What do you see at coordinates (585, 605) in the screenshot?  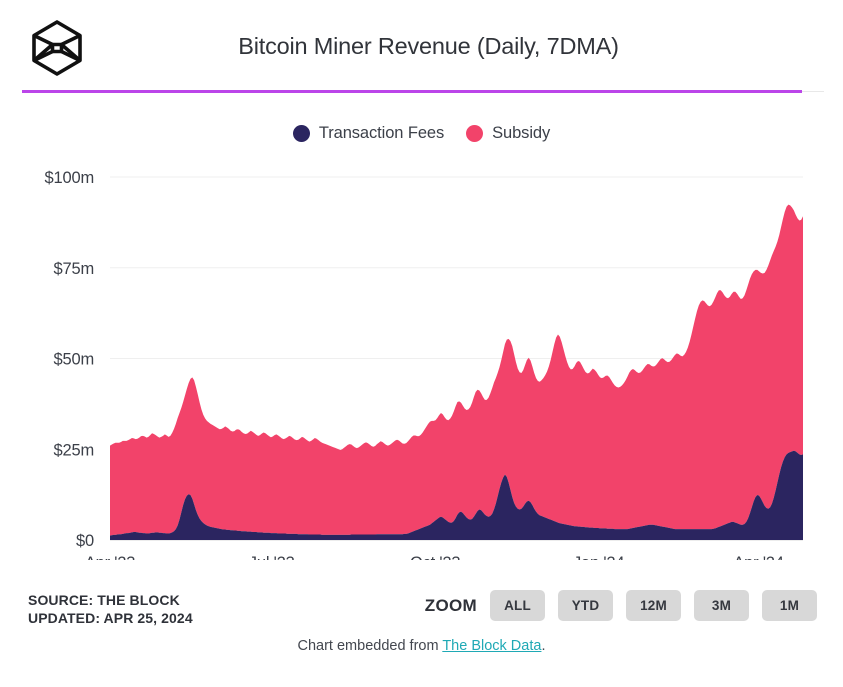 I see `zoom-button-ytd: YTD` at bounding box center [585, 605].